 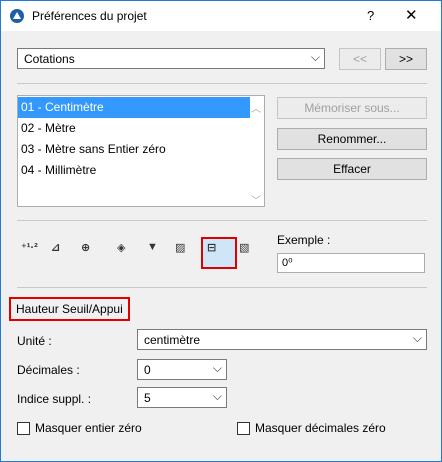 I want to click on list-item: 04 - Millimètre, so click(x=134, y=170).